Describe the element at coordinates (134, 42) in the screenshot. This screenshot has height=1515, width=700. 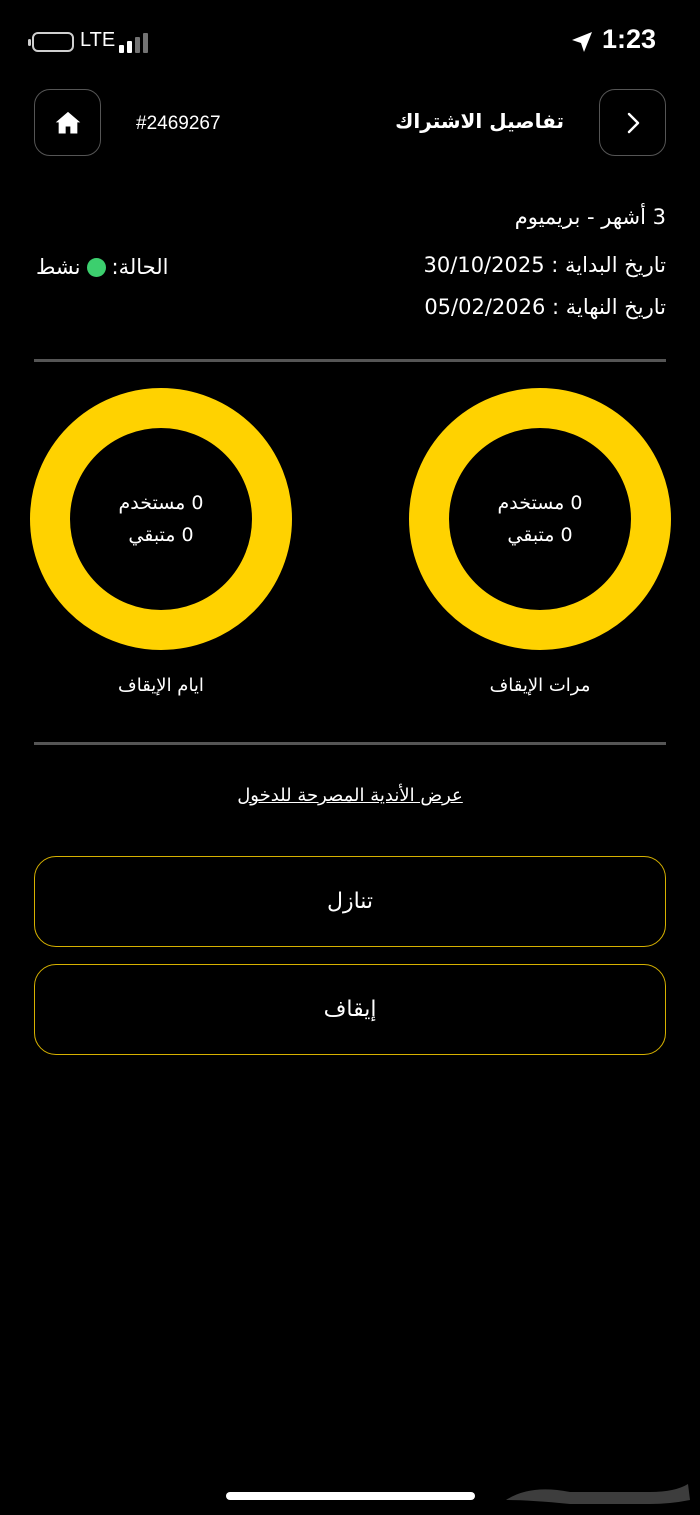
I see `signal-icon` at that location.